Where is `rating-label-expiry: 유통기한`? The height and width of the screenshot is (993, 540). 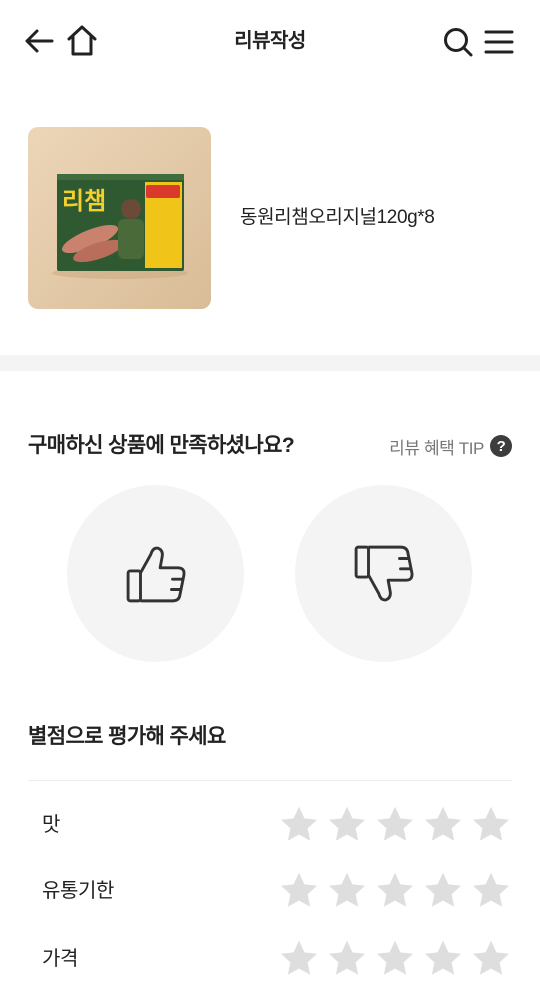 rating-label-expiry: 유통기한 is located at coordinates (78, 891).